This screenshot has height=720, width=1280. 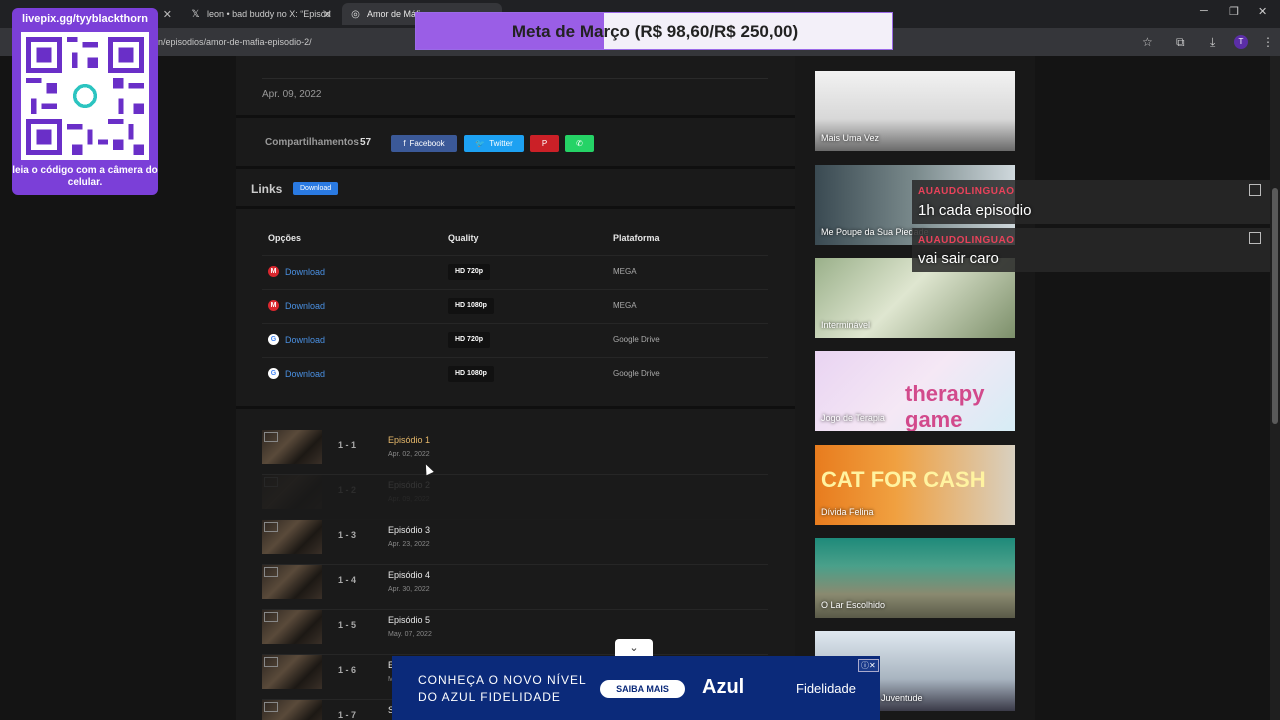 I want to click on facebook-icon: f, so click(x=404, y=143).